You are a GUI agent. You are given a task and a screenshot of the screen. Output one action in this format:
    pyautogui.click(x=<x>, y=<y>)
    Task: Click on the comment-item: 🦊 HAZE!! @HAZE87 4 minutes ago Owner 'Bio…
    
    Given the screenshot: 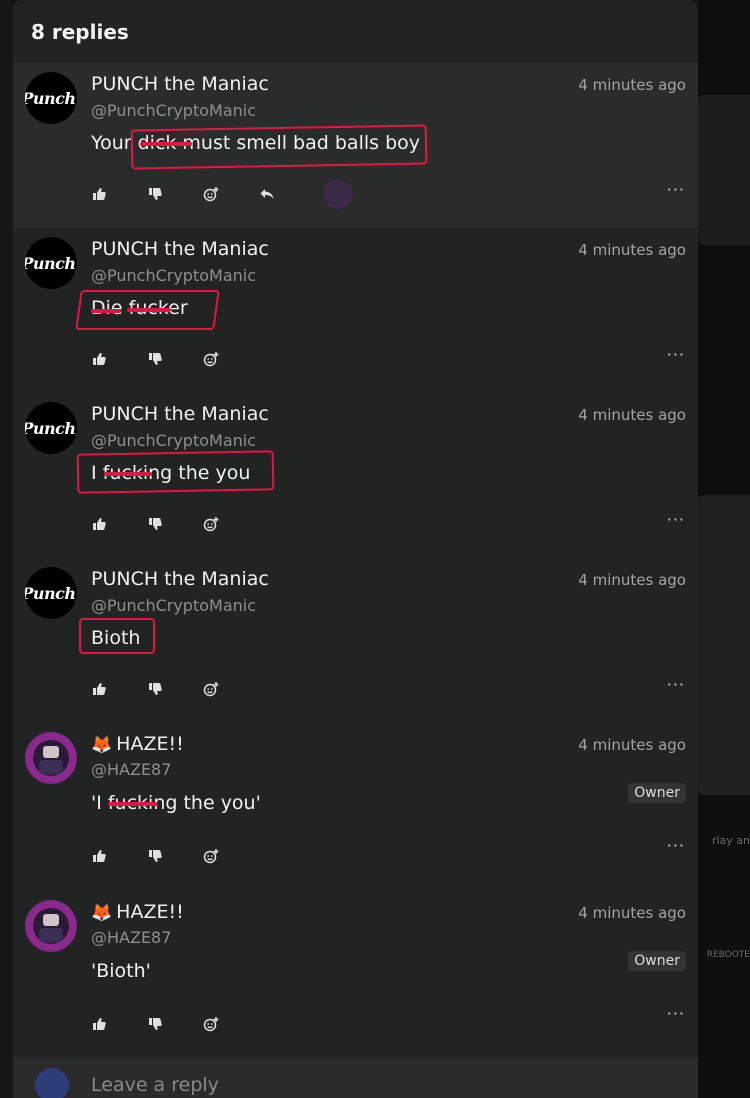 What is the action you would take?
    pyautogui.click(x=355, y=974)
    